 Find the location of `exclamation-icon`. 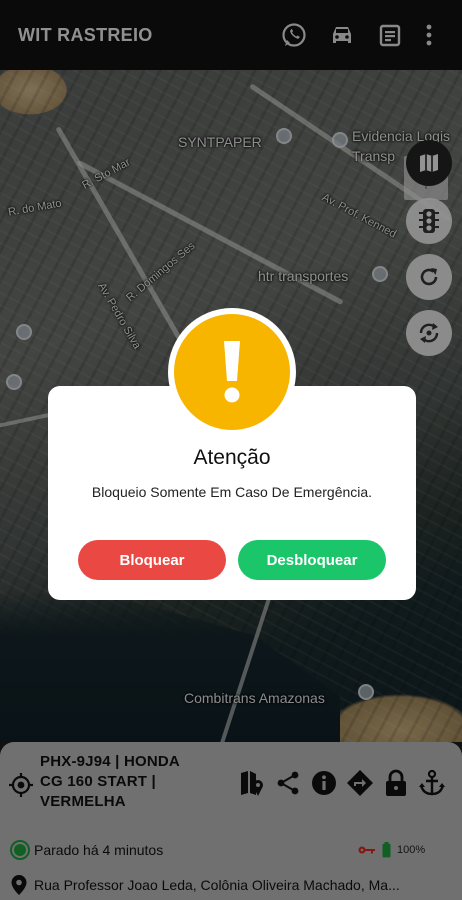

exclamation-icon is located at coordinates (232, 372).